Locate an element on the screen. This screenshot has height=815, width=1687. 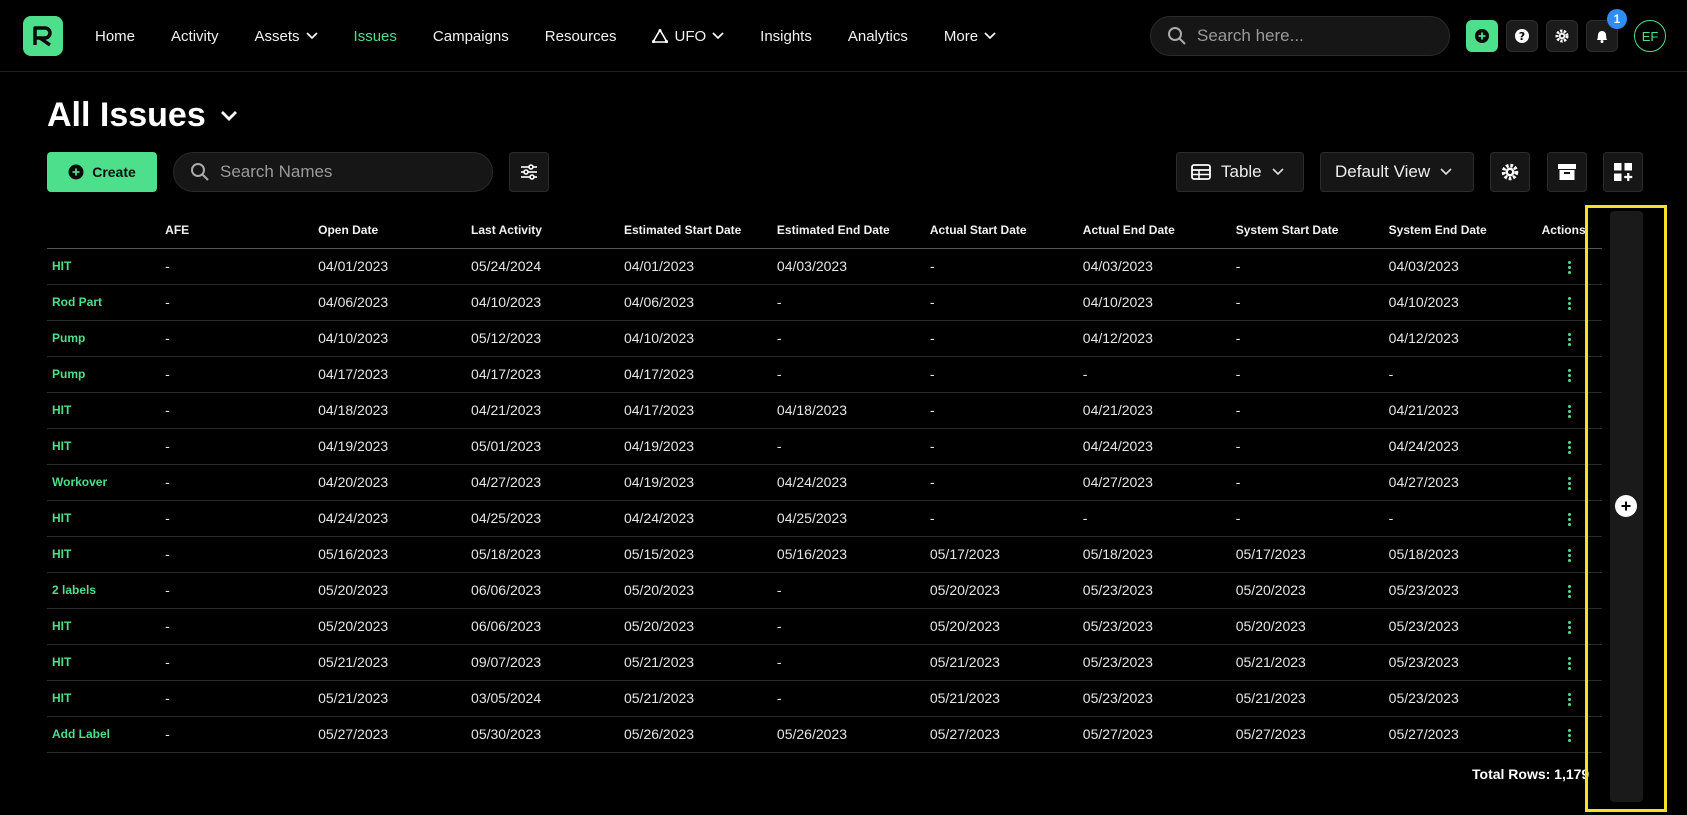
issue-label-link: Add Label is located at coordinates (104, 734).